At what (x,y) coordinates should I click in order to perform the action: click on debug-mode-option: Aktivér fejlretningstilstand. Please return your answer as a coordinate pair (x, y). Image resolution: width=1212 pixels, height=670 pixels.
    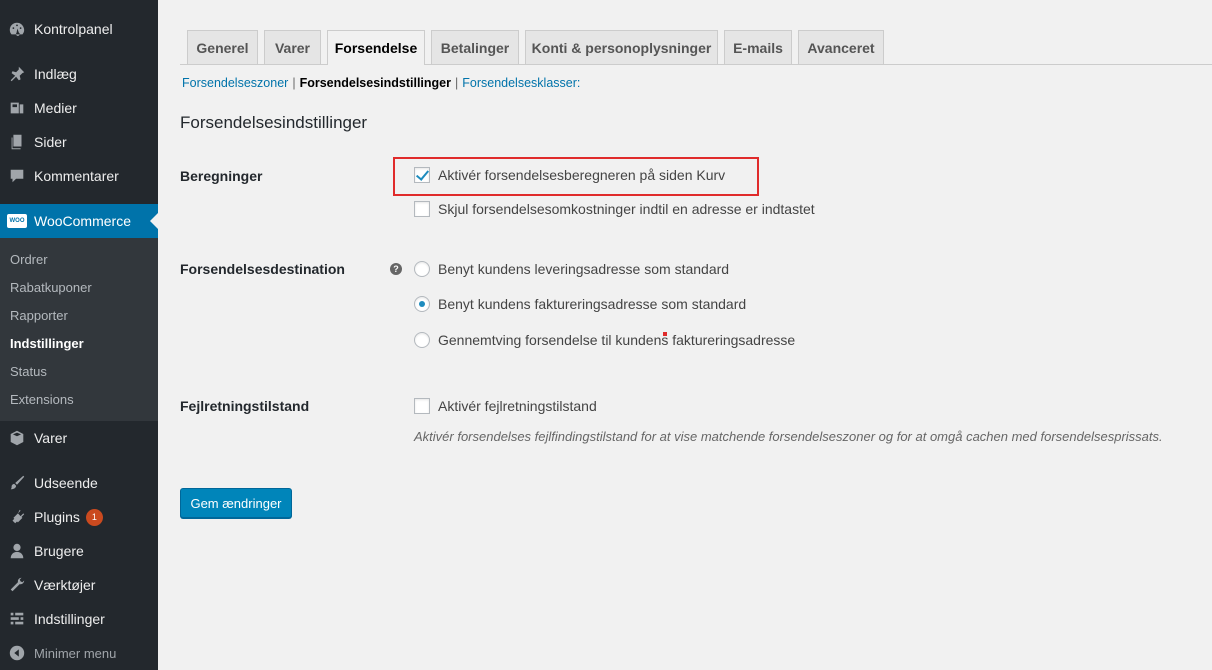
    Looking at the image, I should click on (505, 406).